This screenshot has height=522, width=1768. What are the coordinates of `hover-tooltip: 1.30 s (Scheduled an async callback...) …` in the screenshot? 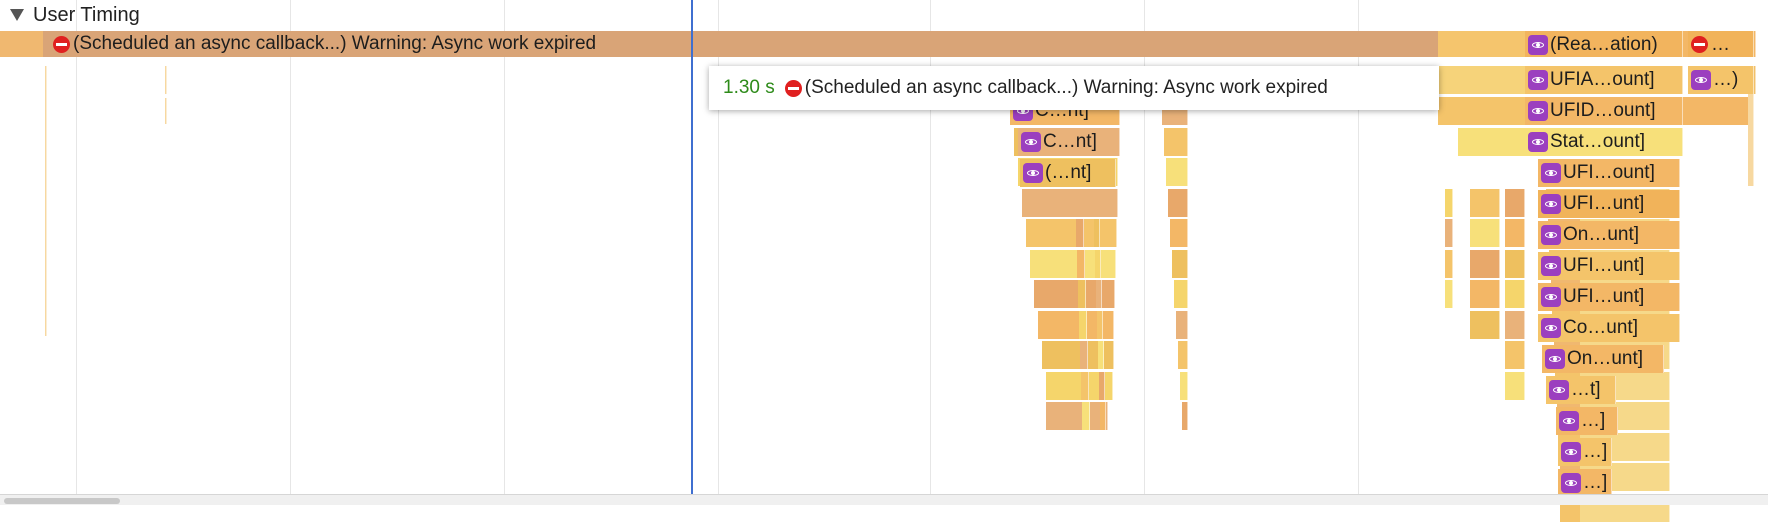 It's located at (1074, 88).